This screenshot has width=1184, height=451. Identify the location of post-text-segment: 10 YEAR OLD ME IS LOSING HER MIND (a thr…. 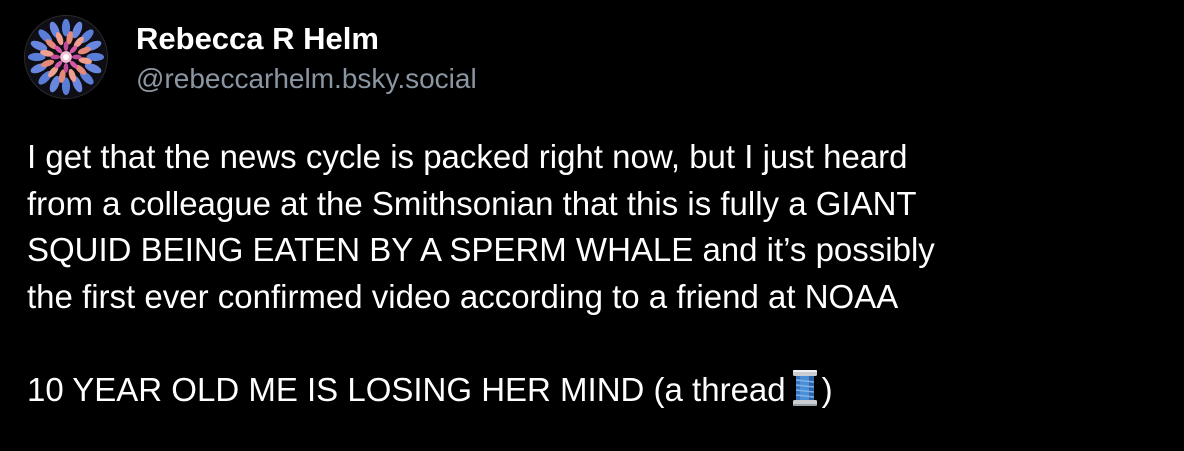
(406, 389).